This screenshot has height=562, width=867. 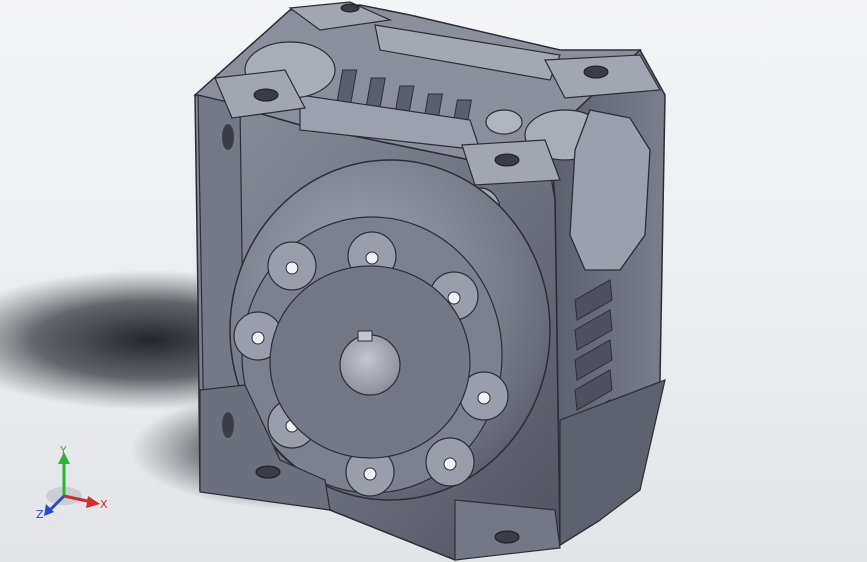 What do you see at coordinates (93, 502) in the screenshot?
I see `triad-x-arrow` at bounding box center [93, 502].